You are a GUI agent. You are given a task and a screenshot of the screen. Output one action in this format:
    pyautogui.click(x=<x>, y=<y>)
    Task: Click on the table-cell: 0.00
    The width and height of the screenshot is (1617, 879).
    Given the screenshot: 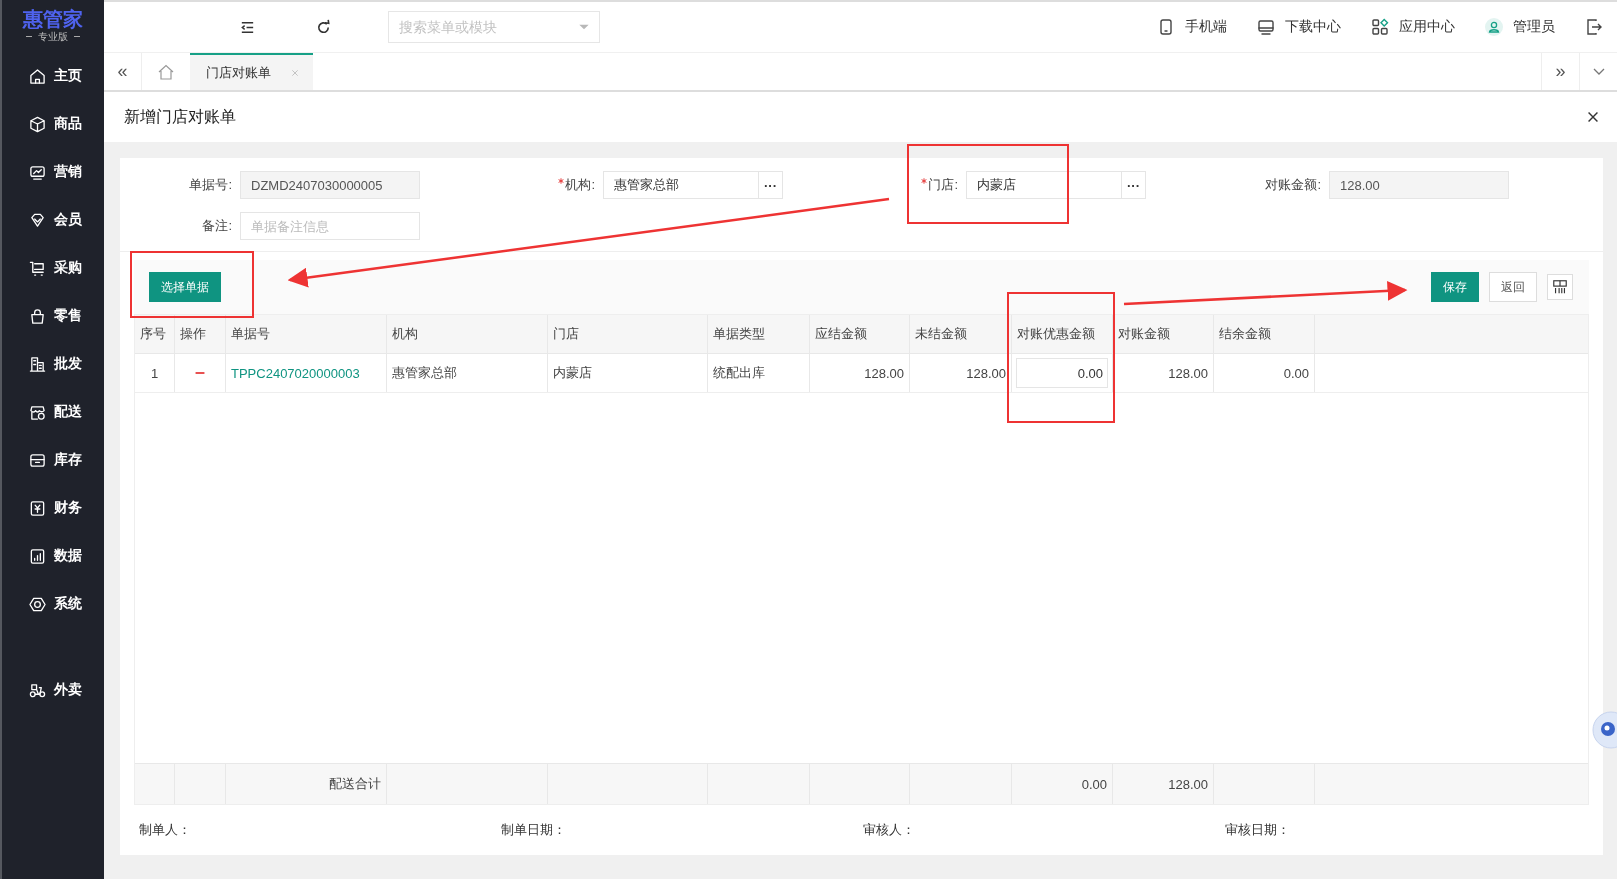 What is the action you would take?
    pyautogui.click(x=1296, y=373)
    